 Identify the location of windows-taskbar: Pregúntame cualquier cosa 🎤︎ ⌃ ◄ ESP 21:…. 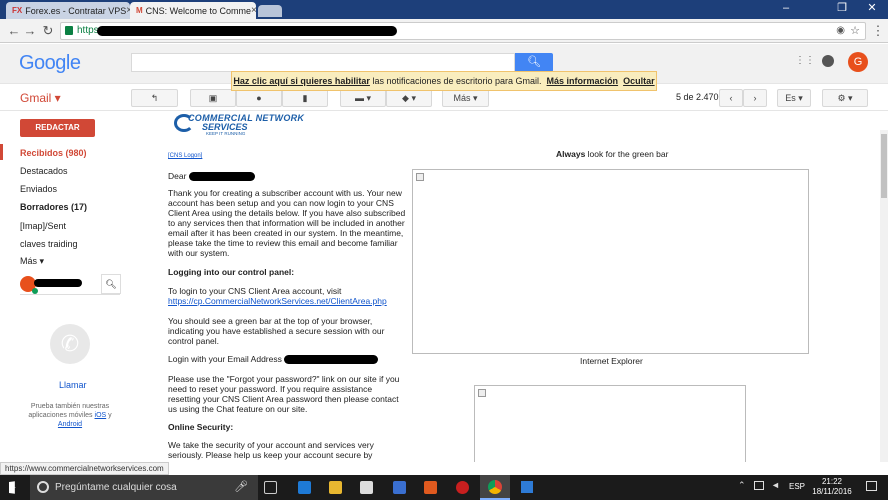
(444, 487).